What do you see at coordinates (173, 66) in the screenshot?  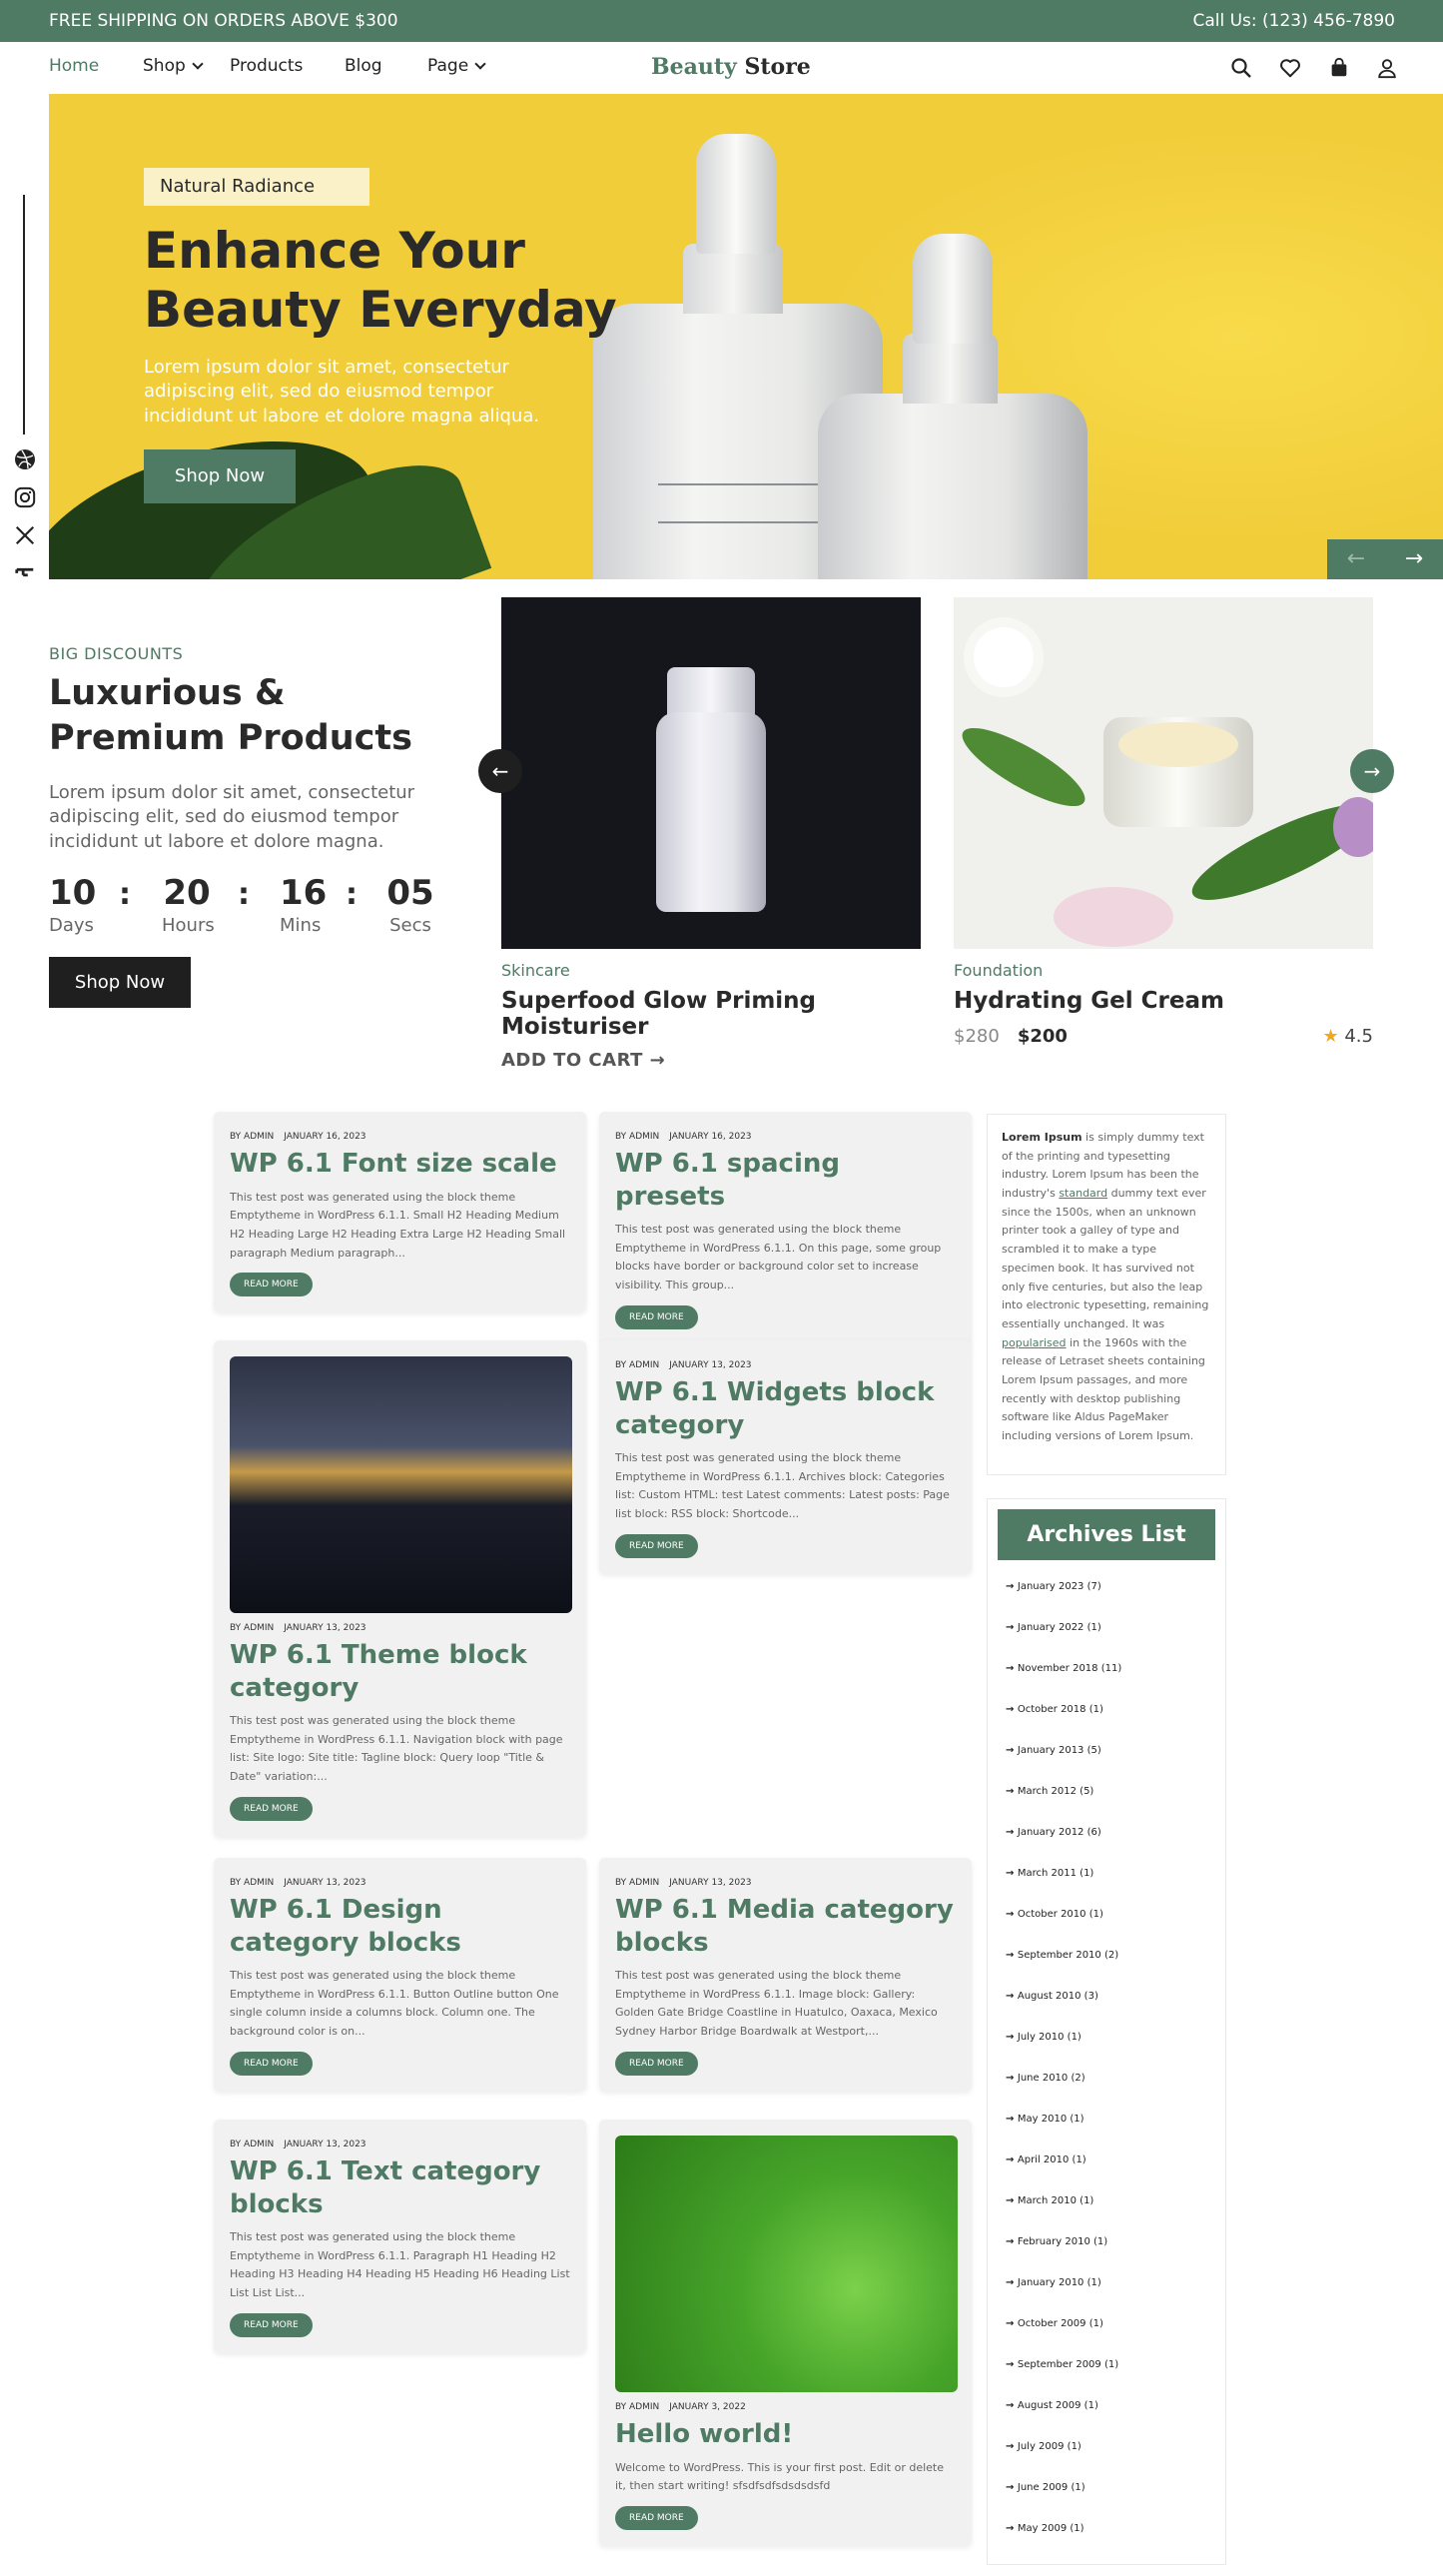 I see `nav-shop: Shop` at bounding box center [173, 66].